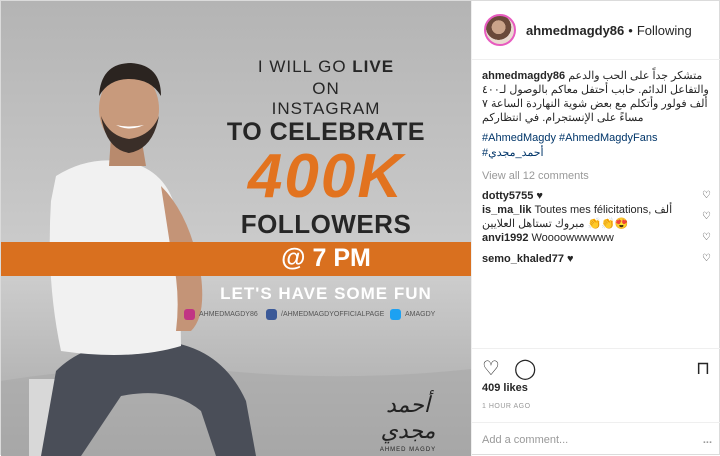  Describe the element at coordinates (525, 369) in the screenshot. I see `comment-icon: ◯` at that location.